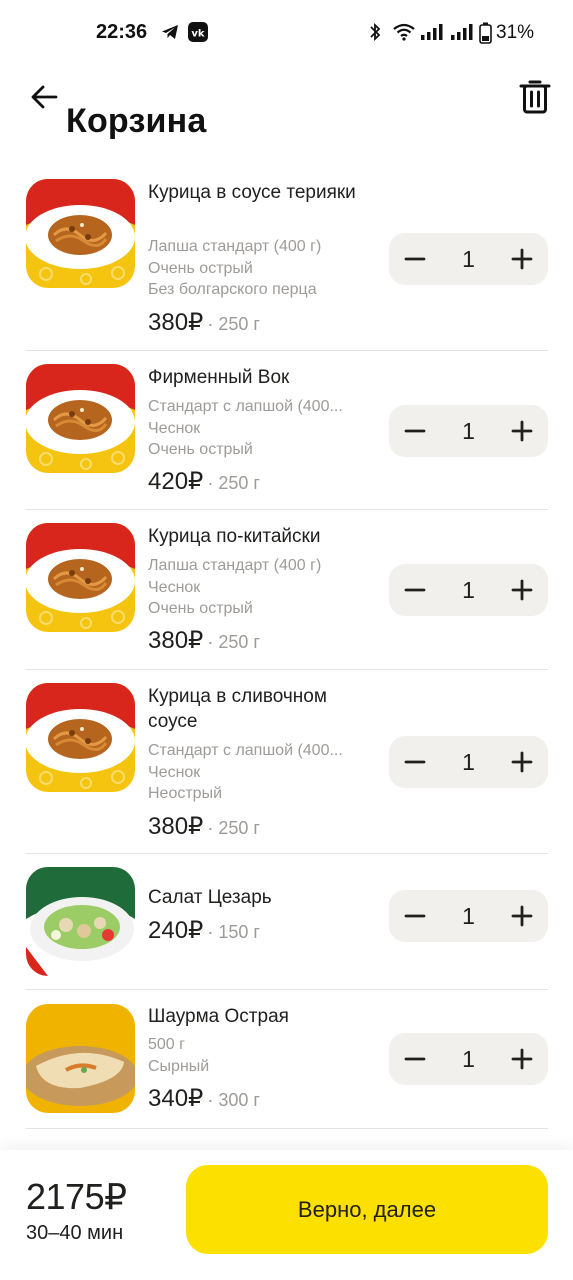  Describe the element at coordinates (286, 33) in the screenshot. I see `status-bar: 22:36 vk 31%` at that location.